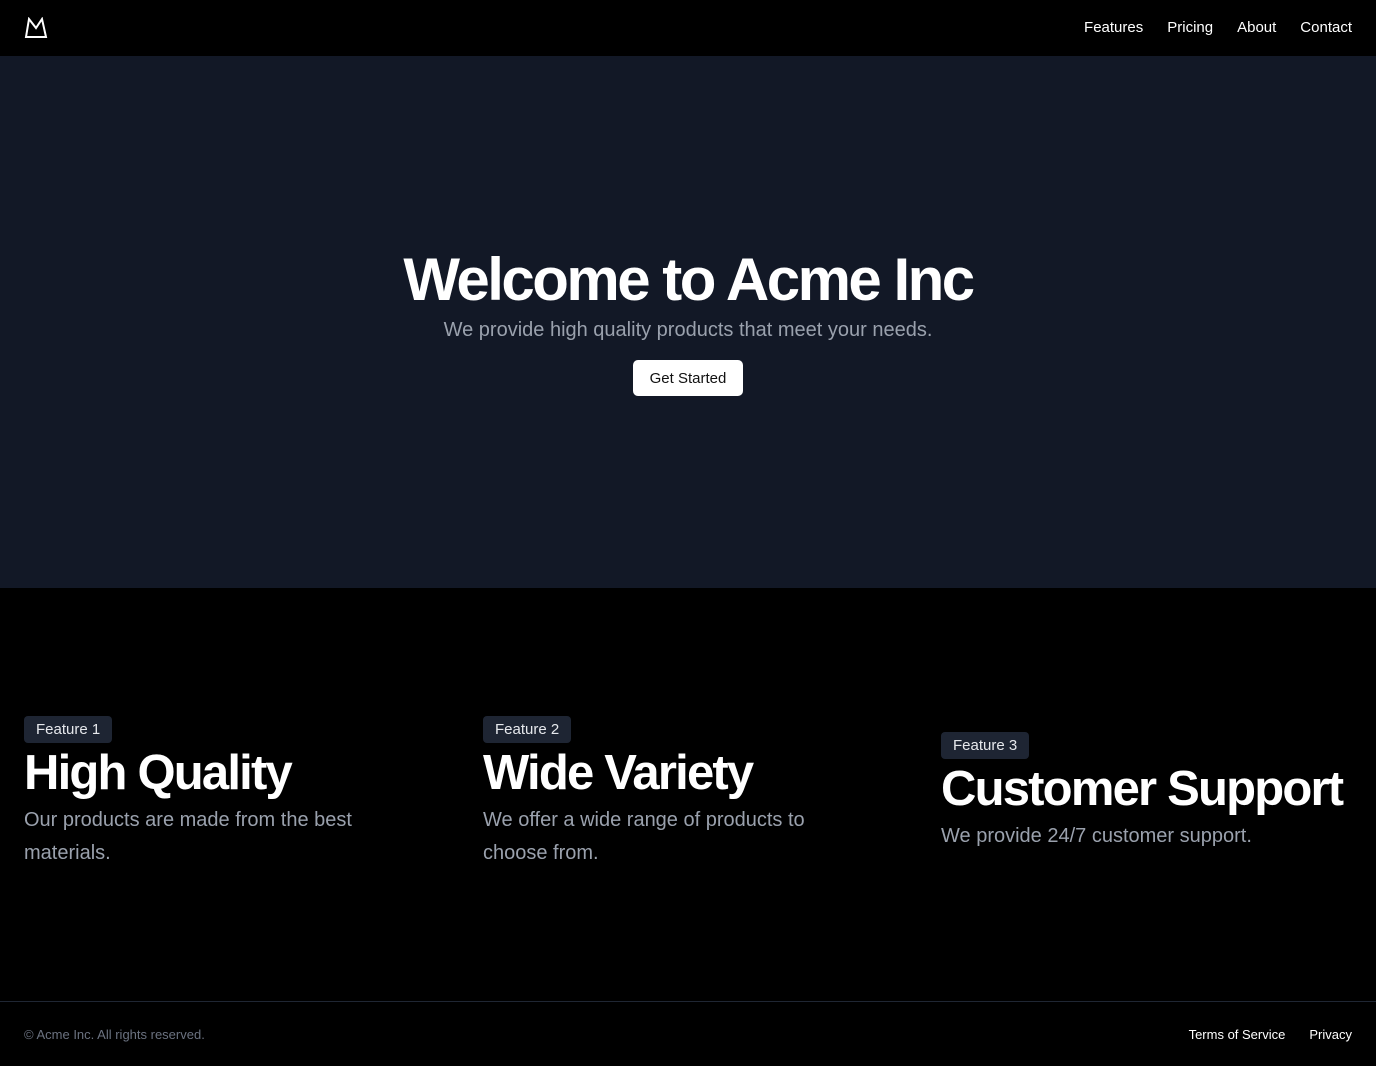  Describe the element at coordinates (1256, 28) in the screenshot. I see `nav-link-about: About` at that location.